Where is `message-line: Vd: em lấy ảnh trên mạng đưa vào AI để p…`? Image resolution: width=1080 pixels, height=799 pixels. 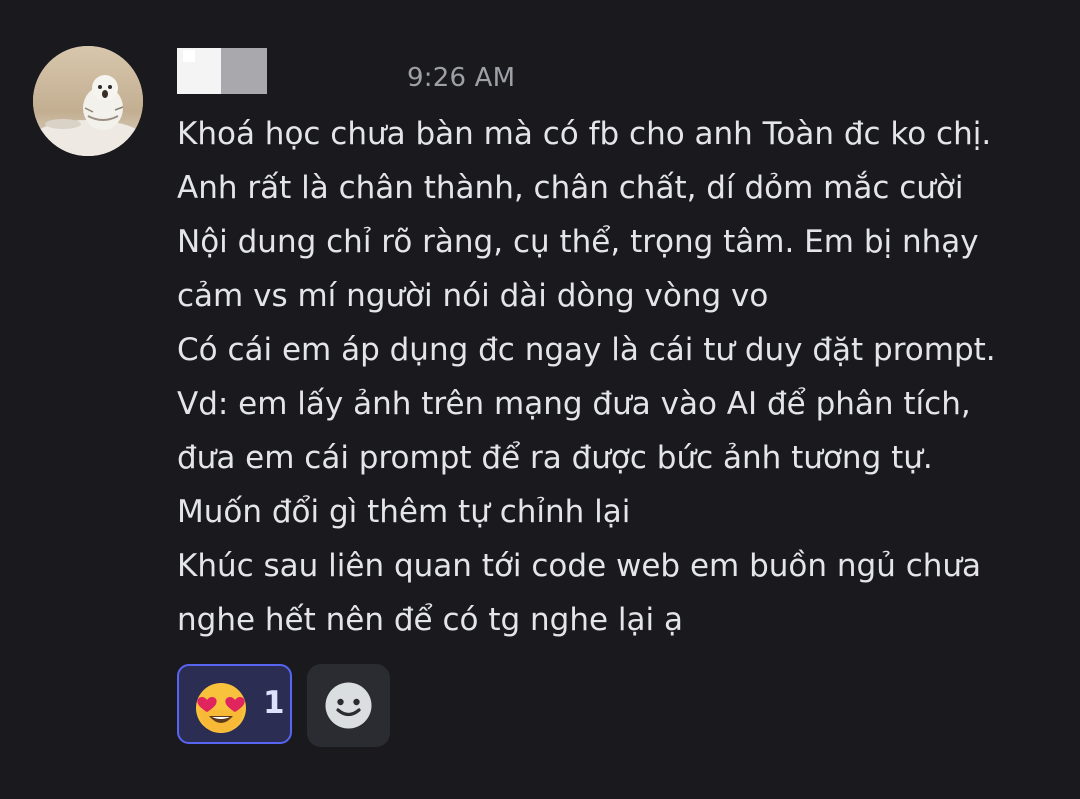 message-line: Vd: em lấy ảnh trên mạng đưa vào AI để p… is located at coordinates (574, 404).